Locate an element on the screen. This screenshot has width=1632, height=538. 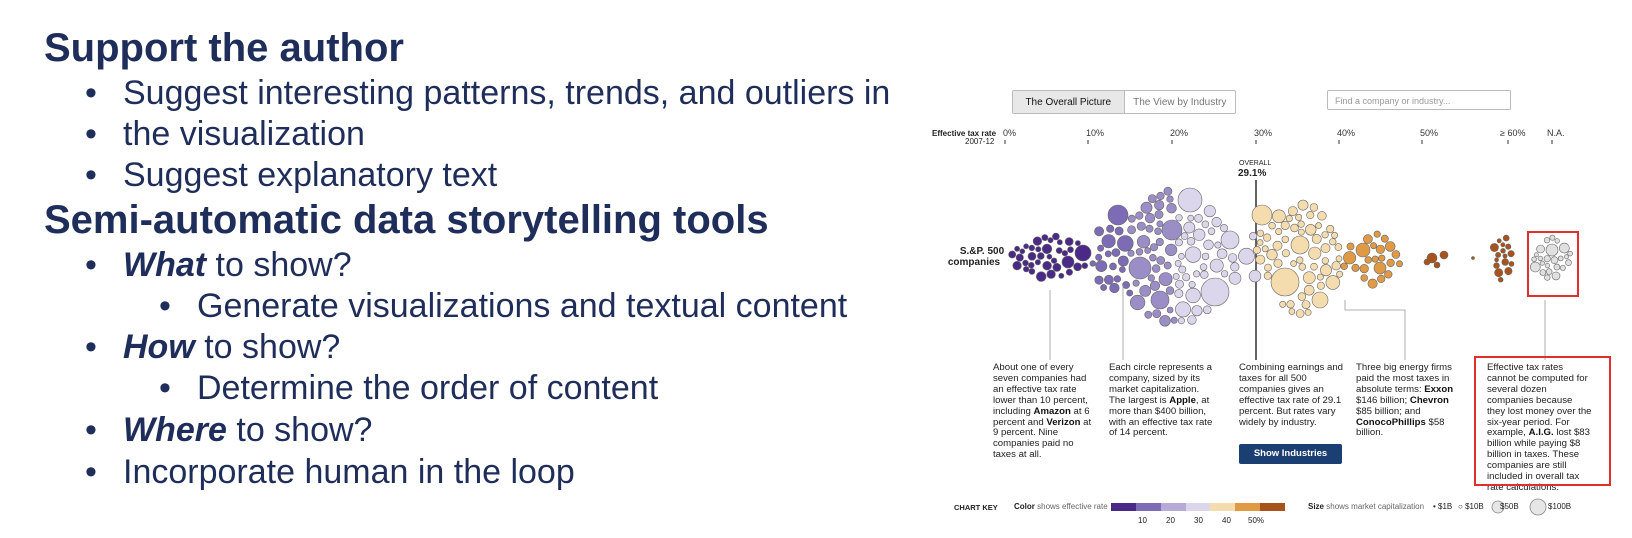
tick-0: 0% is located at coordinates (1010, 133).